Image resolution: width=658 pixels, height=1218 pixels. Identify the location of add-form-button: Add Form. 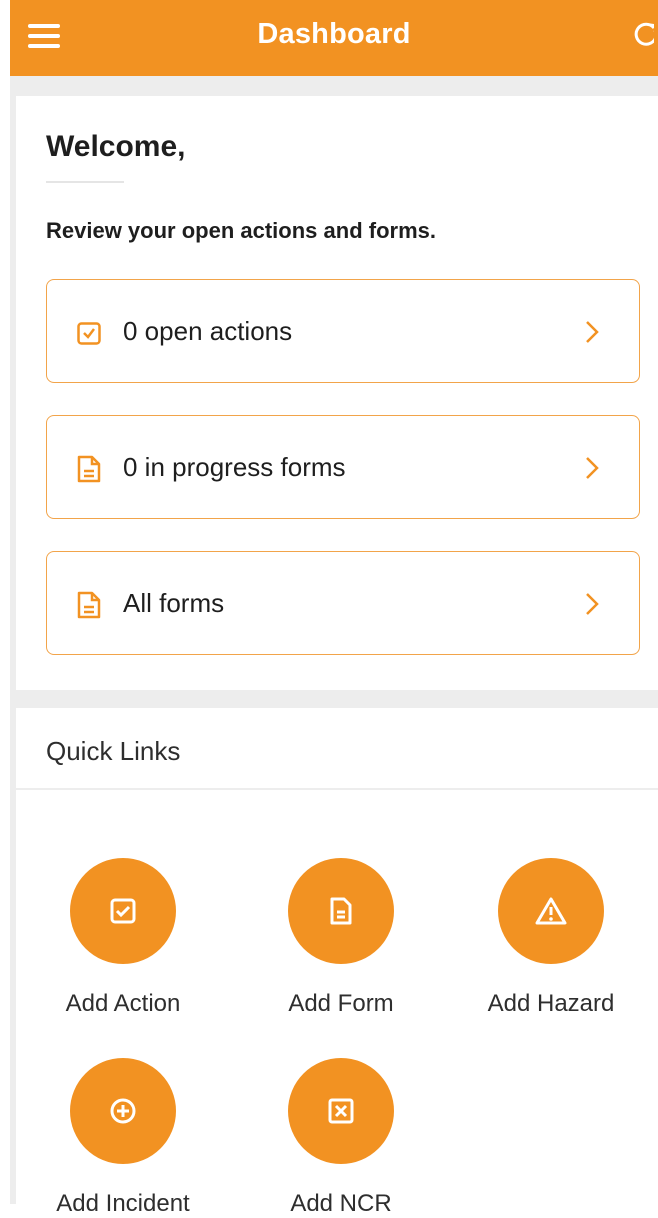
(341, 938).